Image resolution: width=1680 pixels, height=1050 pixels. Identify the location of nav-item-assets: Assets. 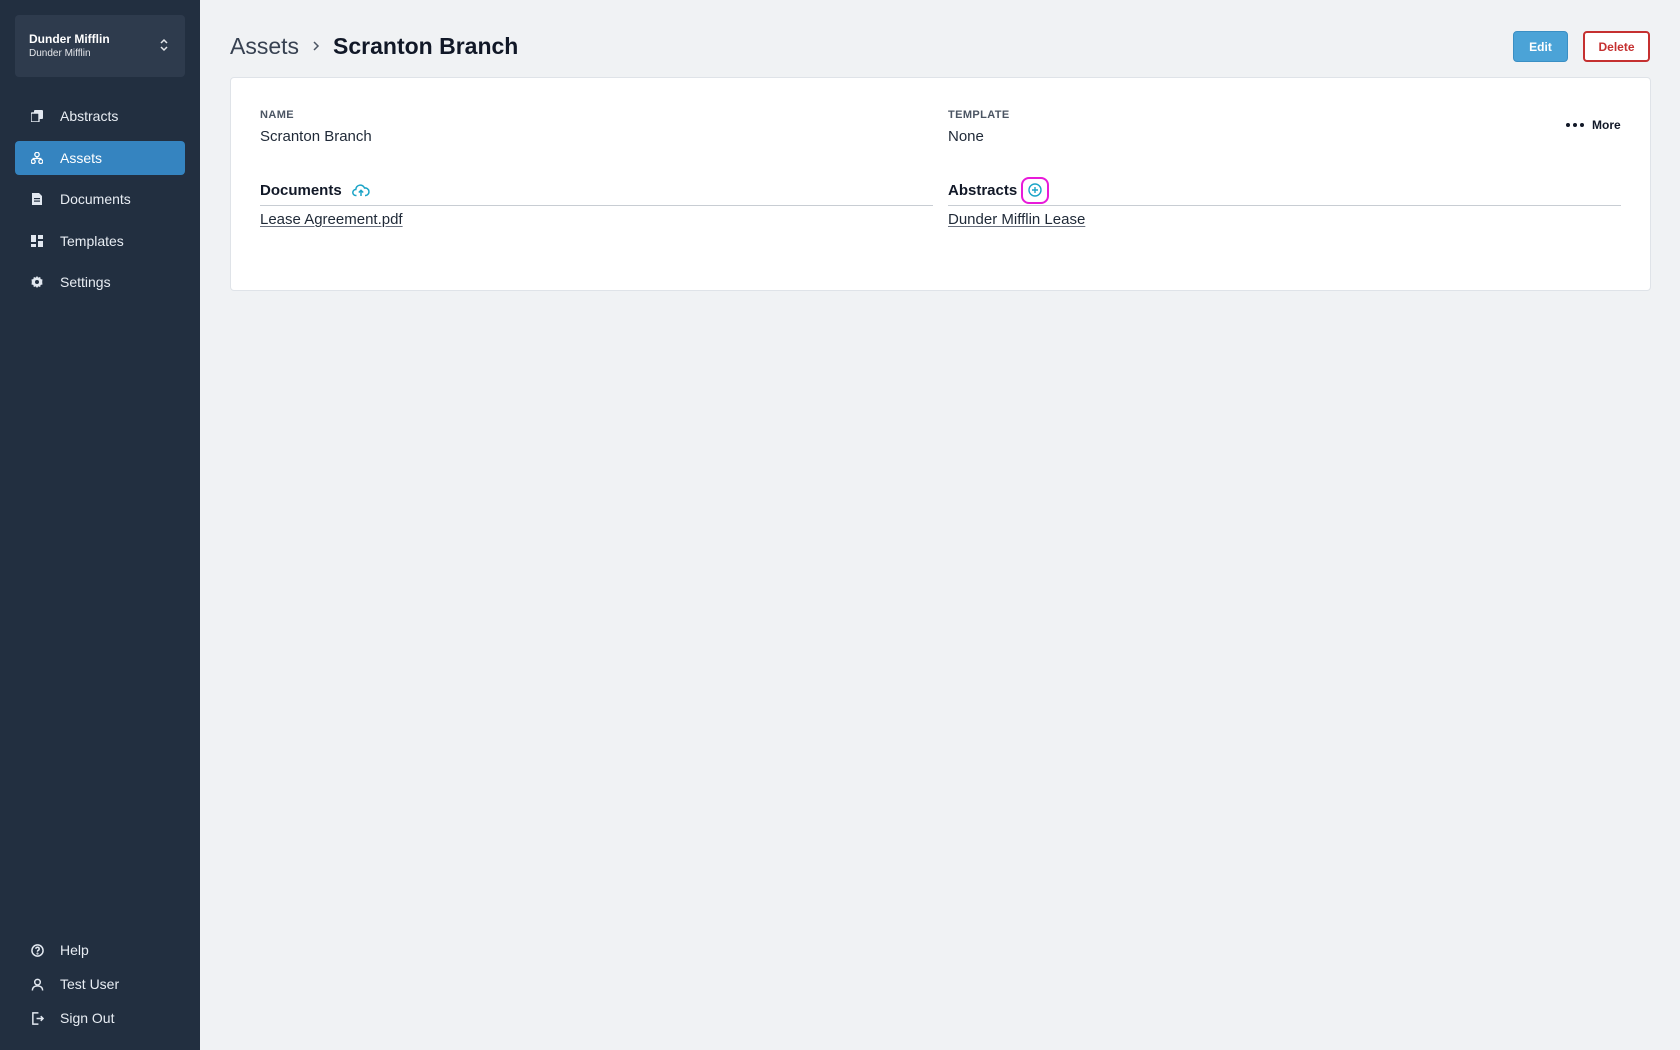
(100, 157).